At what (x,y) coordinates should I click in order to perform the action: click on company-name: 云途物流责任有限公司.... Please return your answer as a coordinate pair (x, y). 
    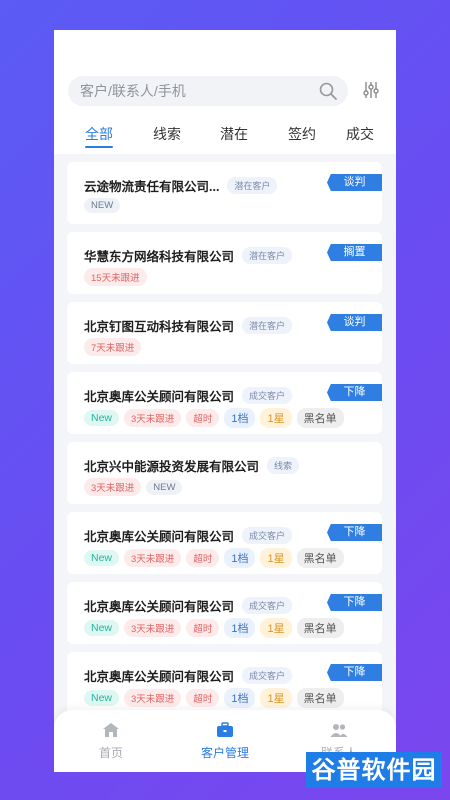
    Looking at the image, I should click on (152, 187).